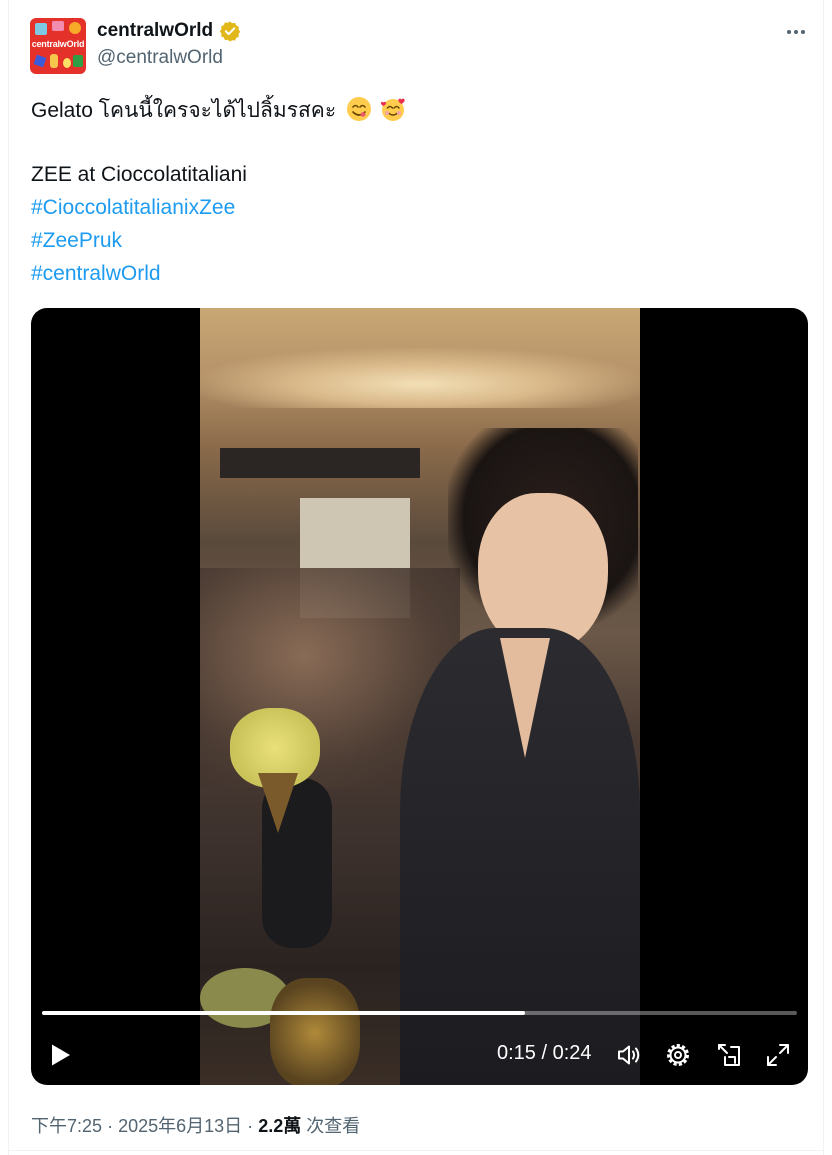 The width and height of the screenshot is (832, 1155). I want to click on card-border-bottom, so click(416, 1150).